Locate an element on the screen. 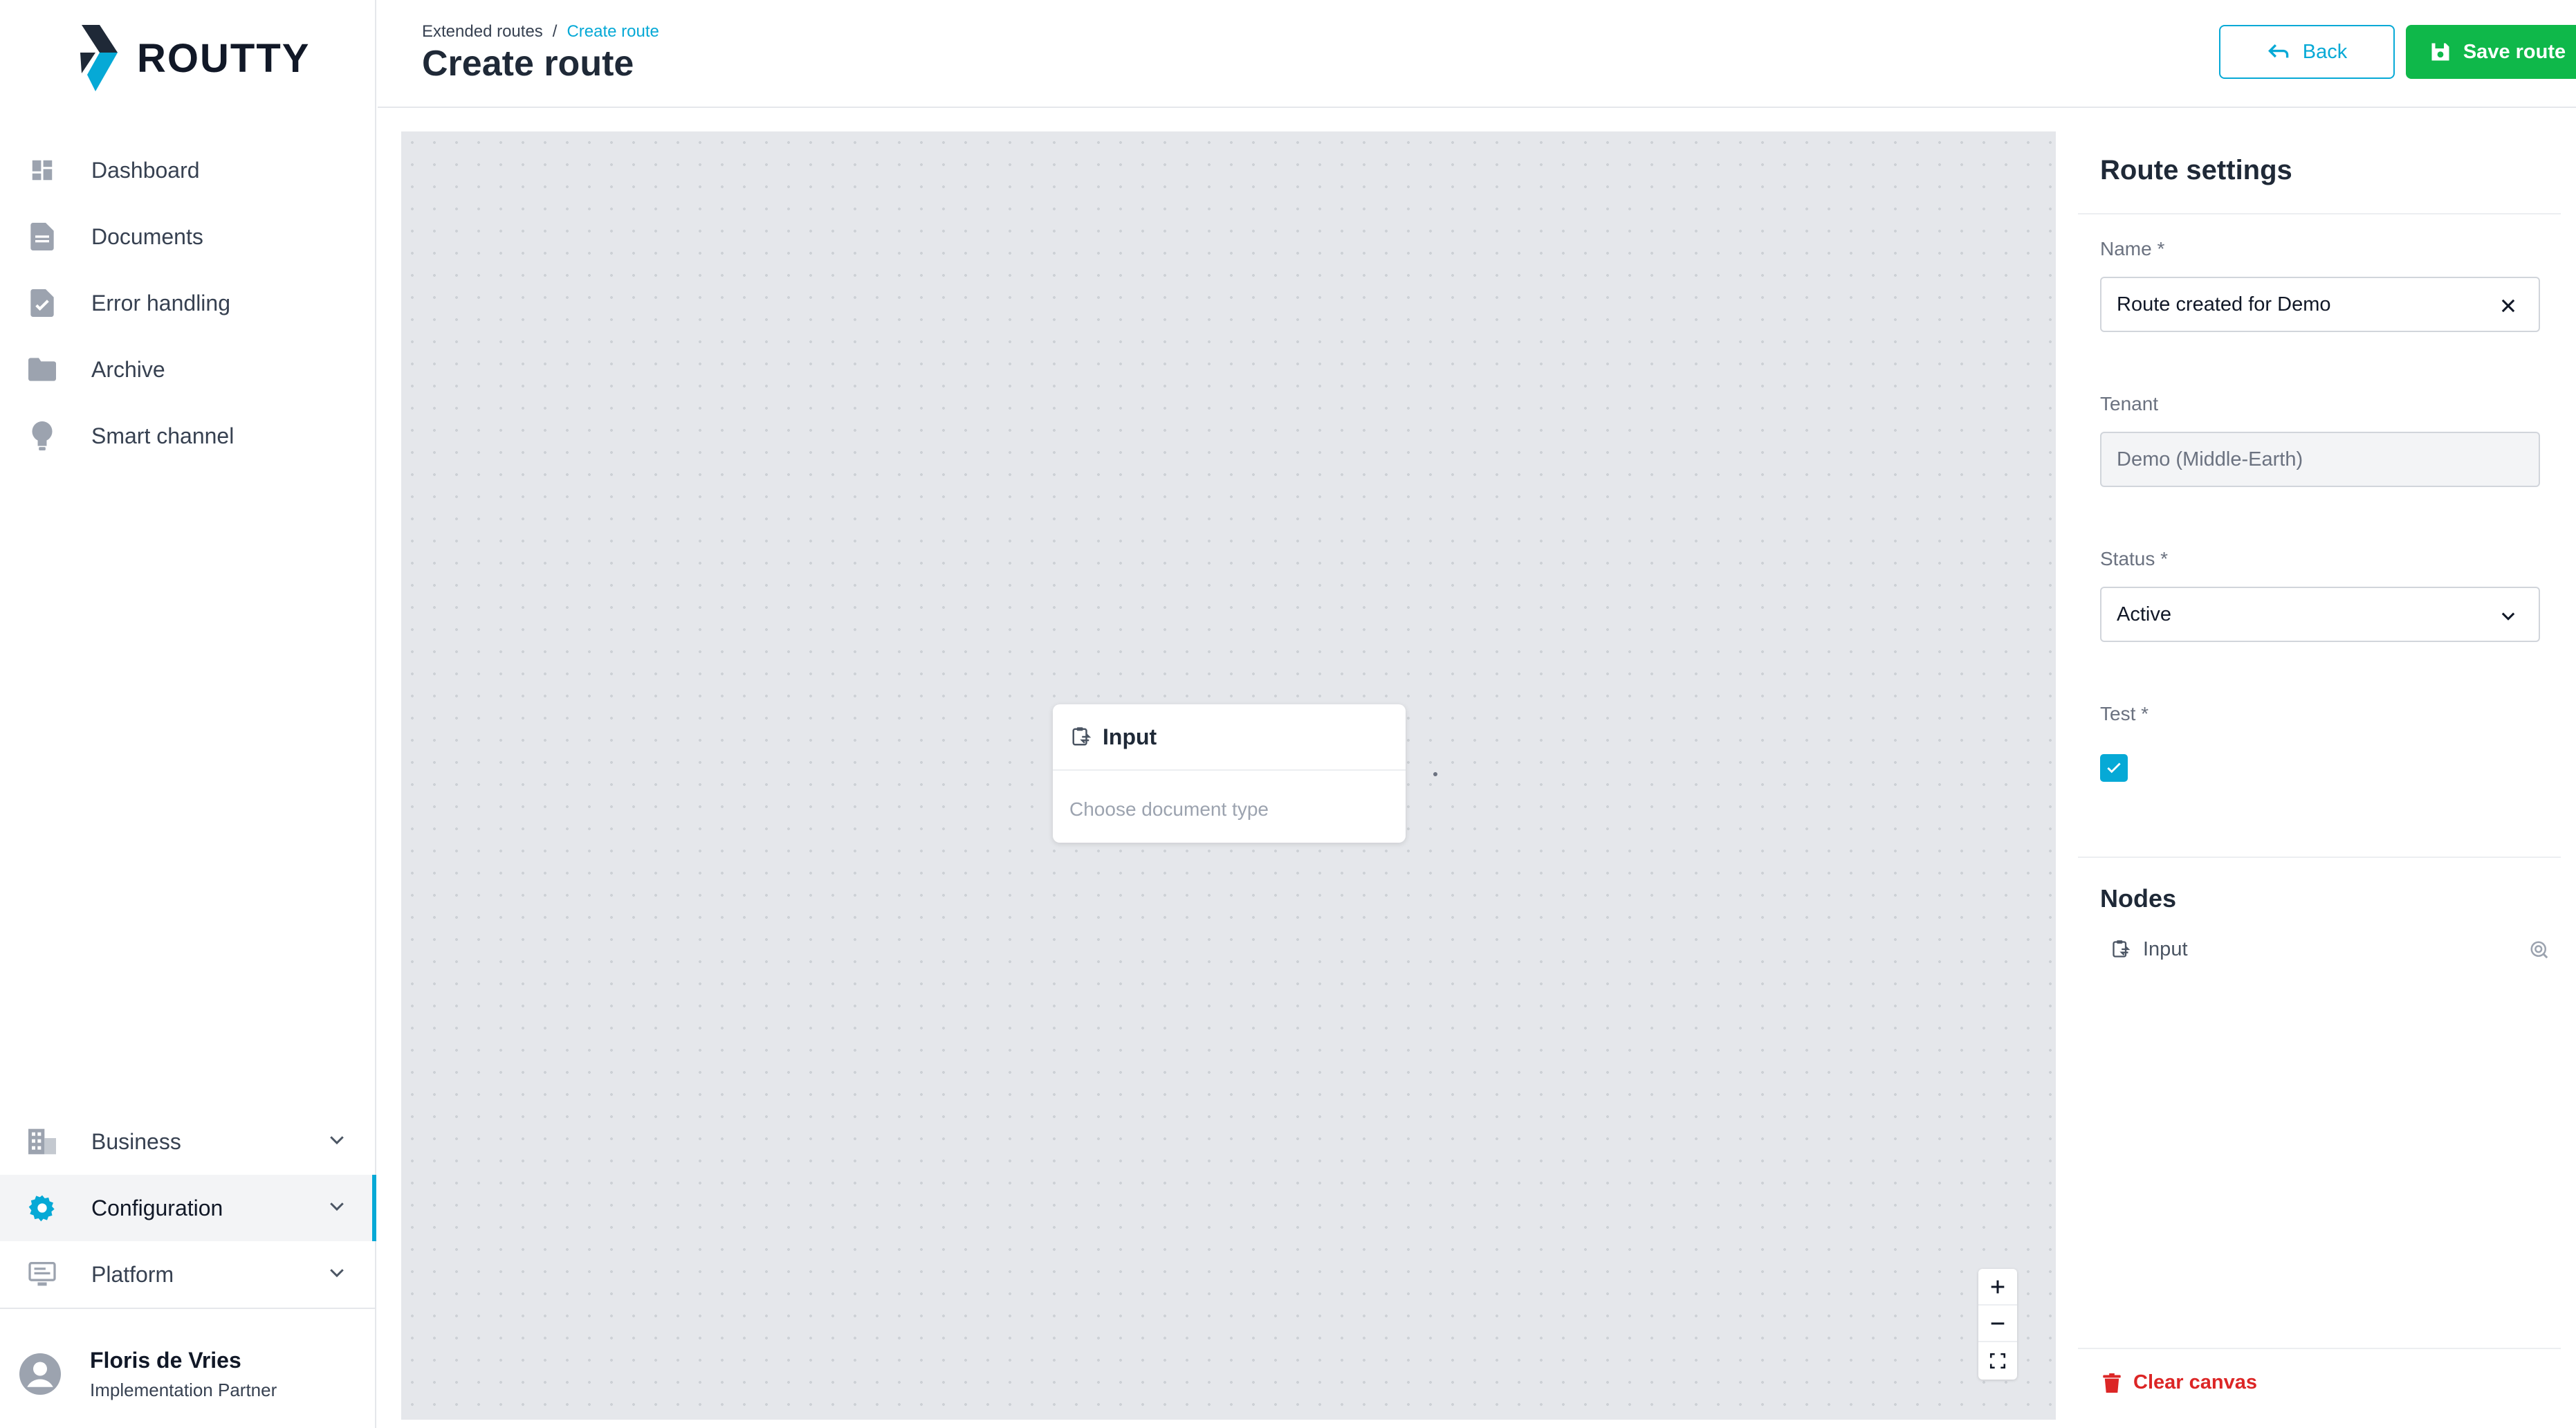 The width and height of the screenshot is (2576, 1428). zoom-in-button is located at coordinates (1997, 1287).